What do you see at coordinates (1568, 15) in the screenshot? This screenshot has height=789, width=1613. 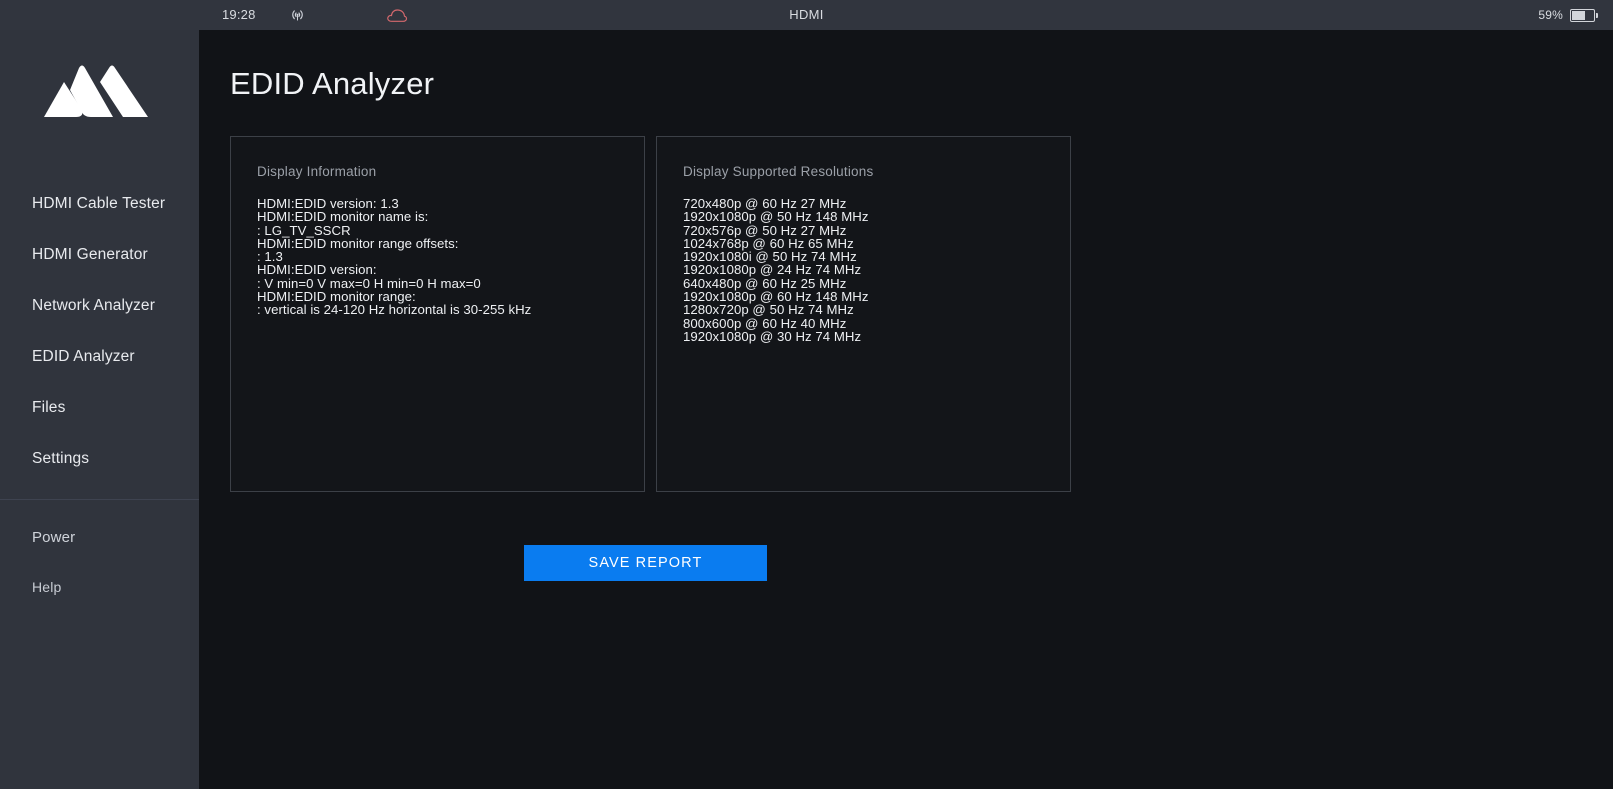 I see `status-bar-battery-group: 59%` at bounding box center [1568, 15].